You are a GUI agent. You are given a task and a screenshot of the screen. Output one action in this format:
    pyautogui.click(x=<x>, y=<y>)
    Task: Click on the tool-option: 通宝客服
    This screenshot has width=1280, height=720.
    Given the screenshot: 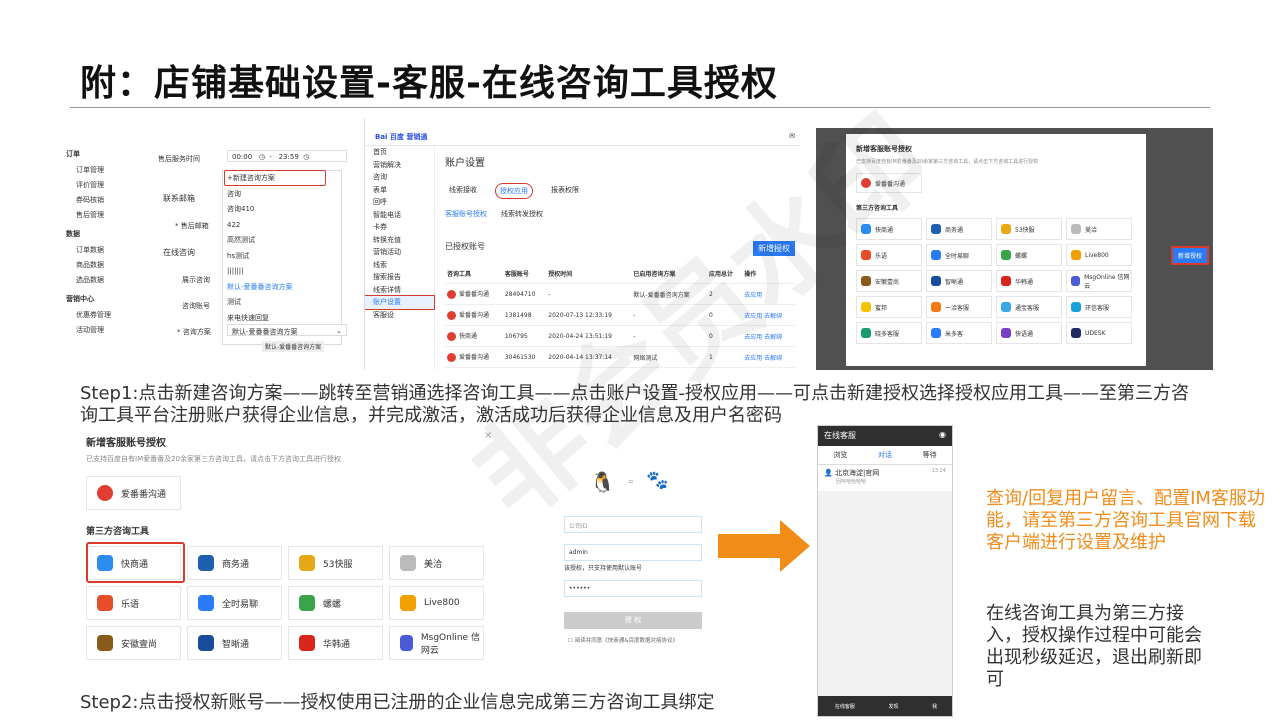 What is the action you would take?
    pyautogui.click(x=1029, y=307)
    